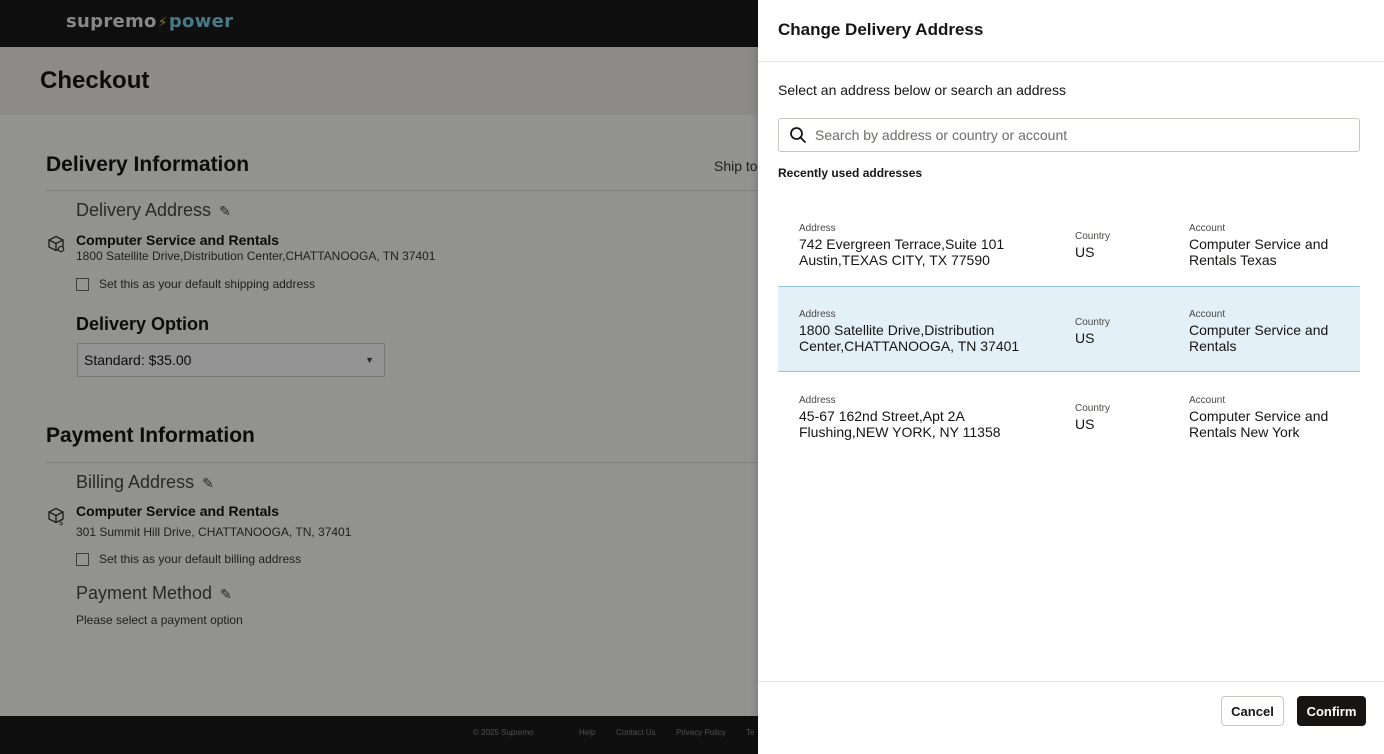  I want to click on confirm-button: Confirm, so click(1331, 711).